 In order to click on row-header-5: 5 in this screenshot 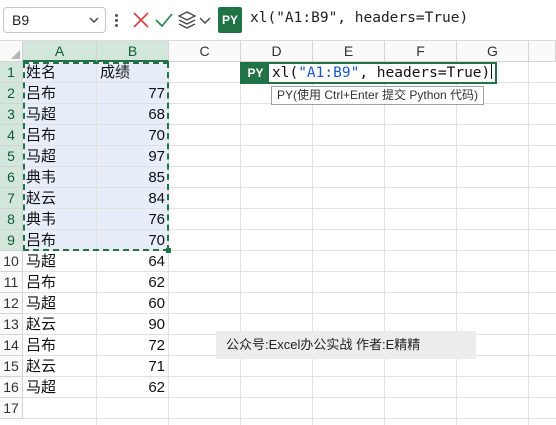, I will do `click(11, 156)`.